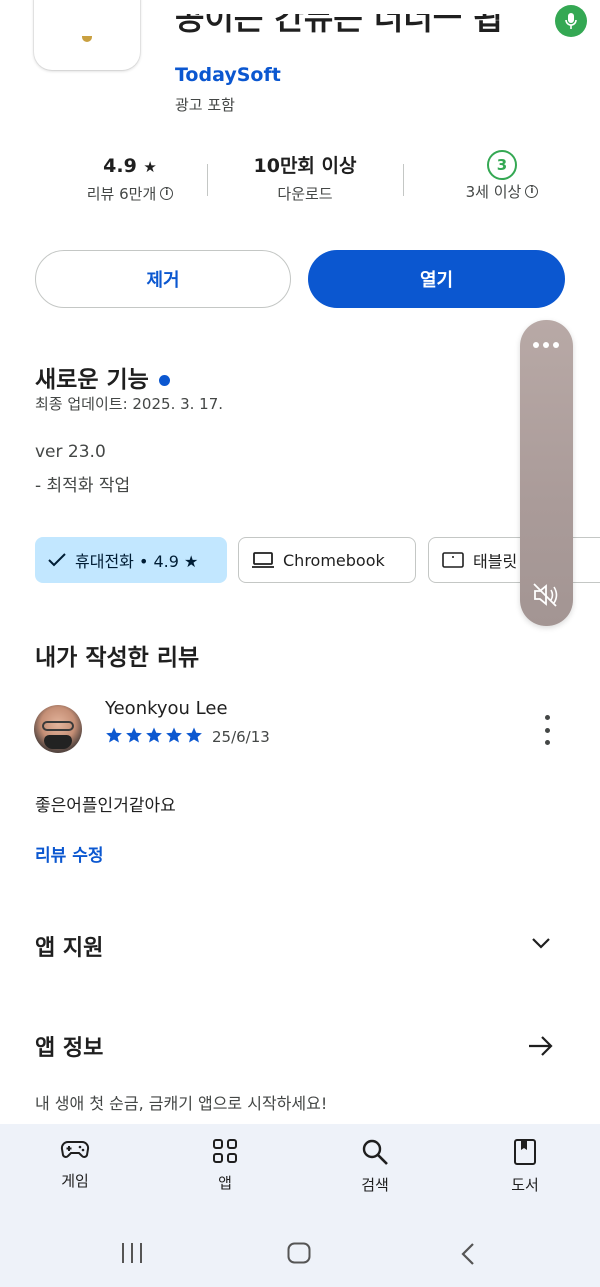 The width and height of the screenshot is (600, 1287). I want to click on nav-books-label: 도서, so click(525, 1185).